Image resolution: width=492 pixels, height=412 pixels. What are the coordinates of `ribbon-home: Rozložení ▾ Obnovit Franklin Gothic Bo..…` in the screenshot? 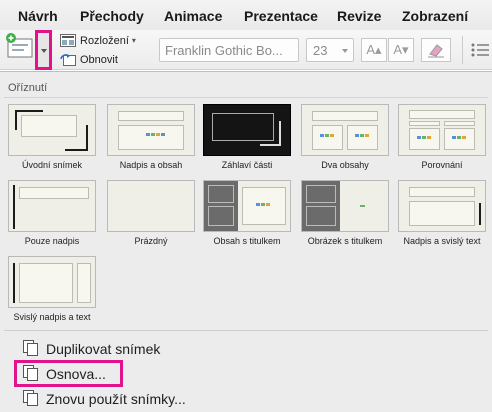 It's located at (246, 50).